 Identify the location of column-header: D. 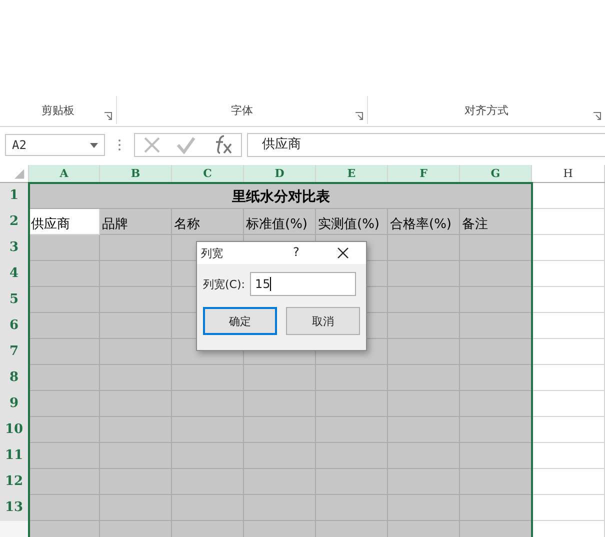
(280, 173).